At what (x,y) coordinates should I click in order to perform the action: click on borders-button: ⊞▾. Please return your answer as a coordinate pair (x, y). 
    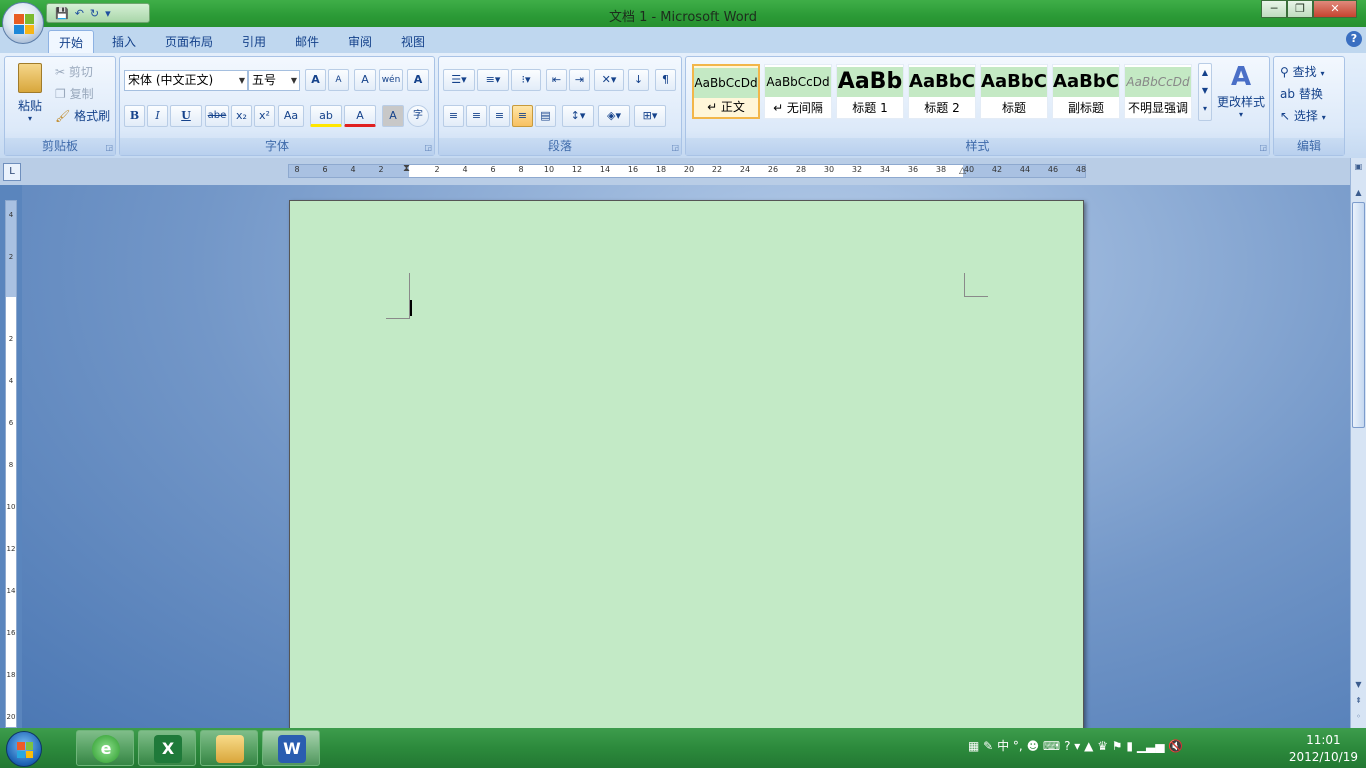
    Looking at the image, I should click on (650, 116).